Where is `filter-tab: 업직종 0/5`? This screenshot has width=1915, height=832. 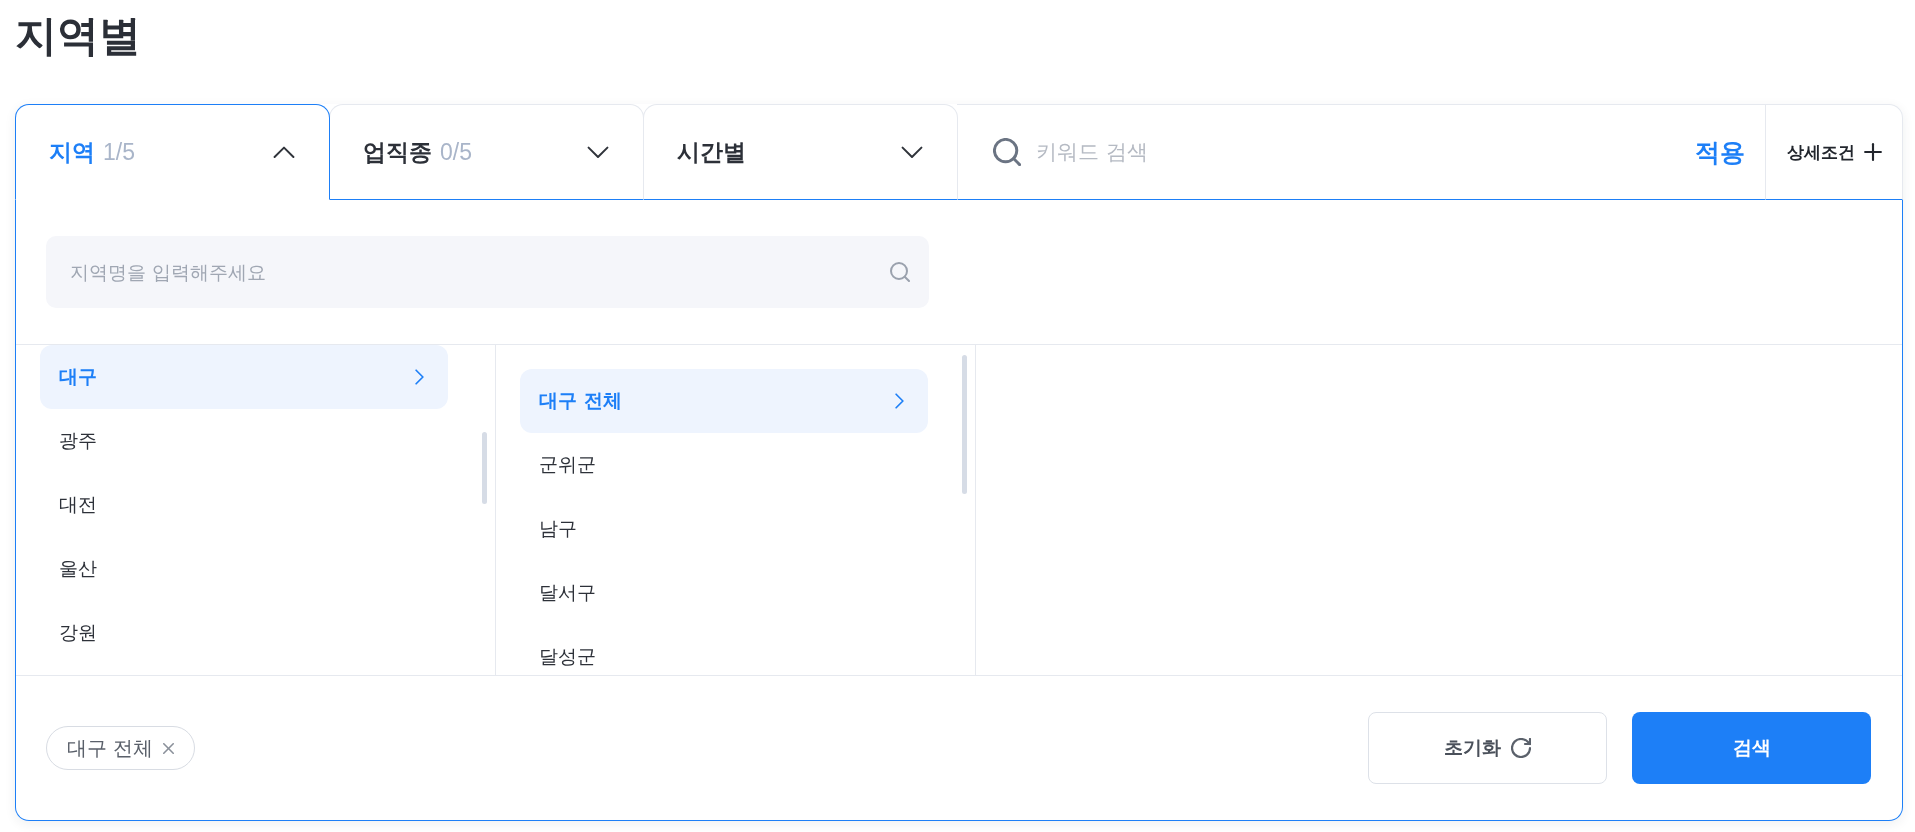 filter-tab: 업직종 0/5 is located at coordinates (486, 152).